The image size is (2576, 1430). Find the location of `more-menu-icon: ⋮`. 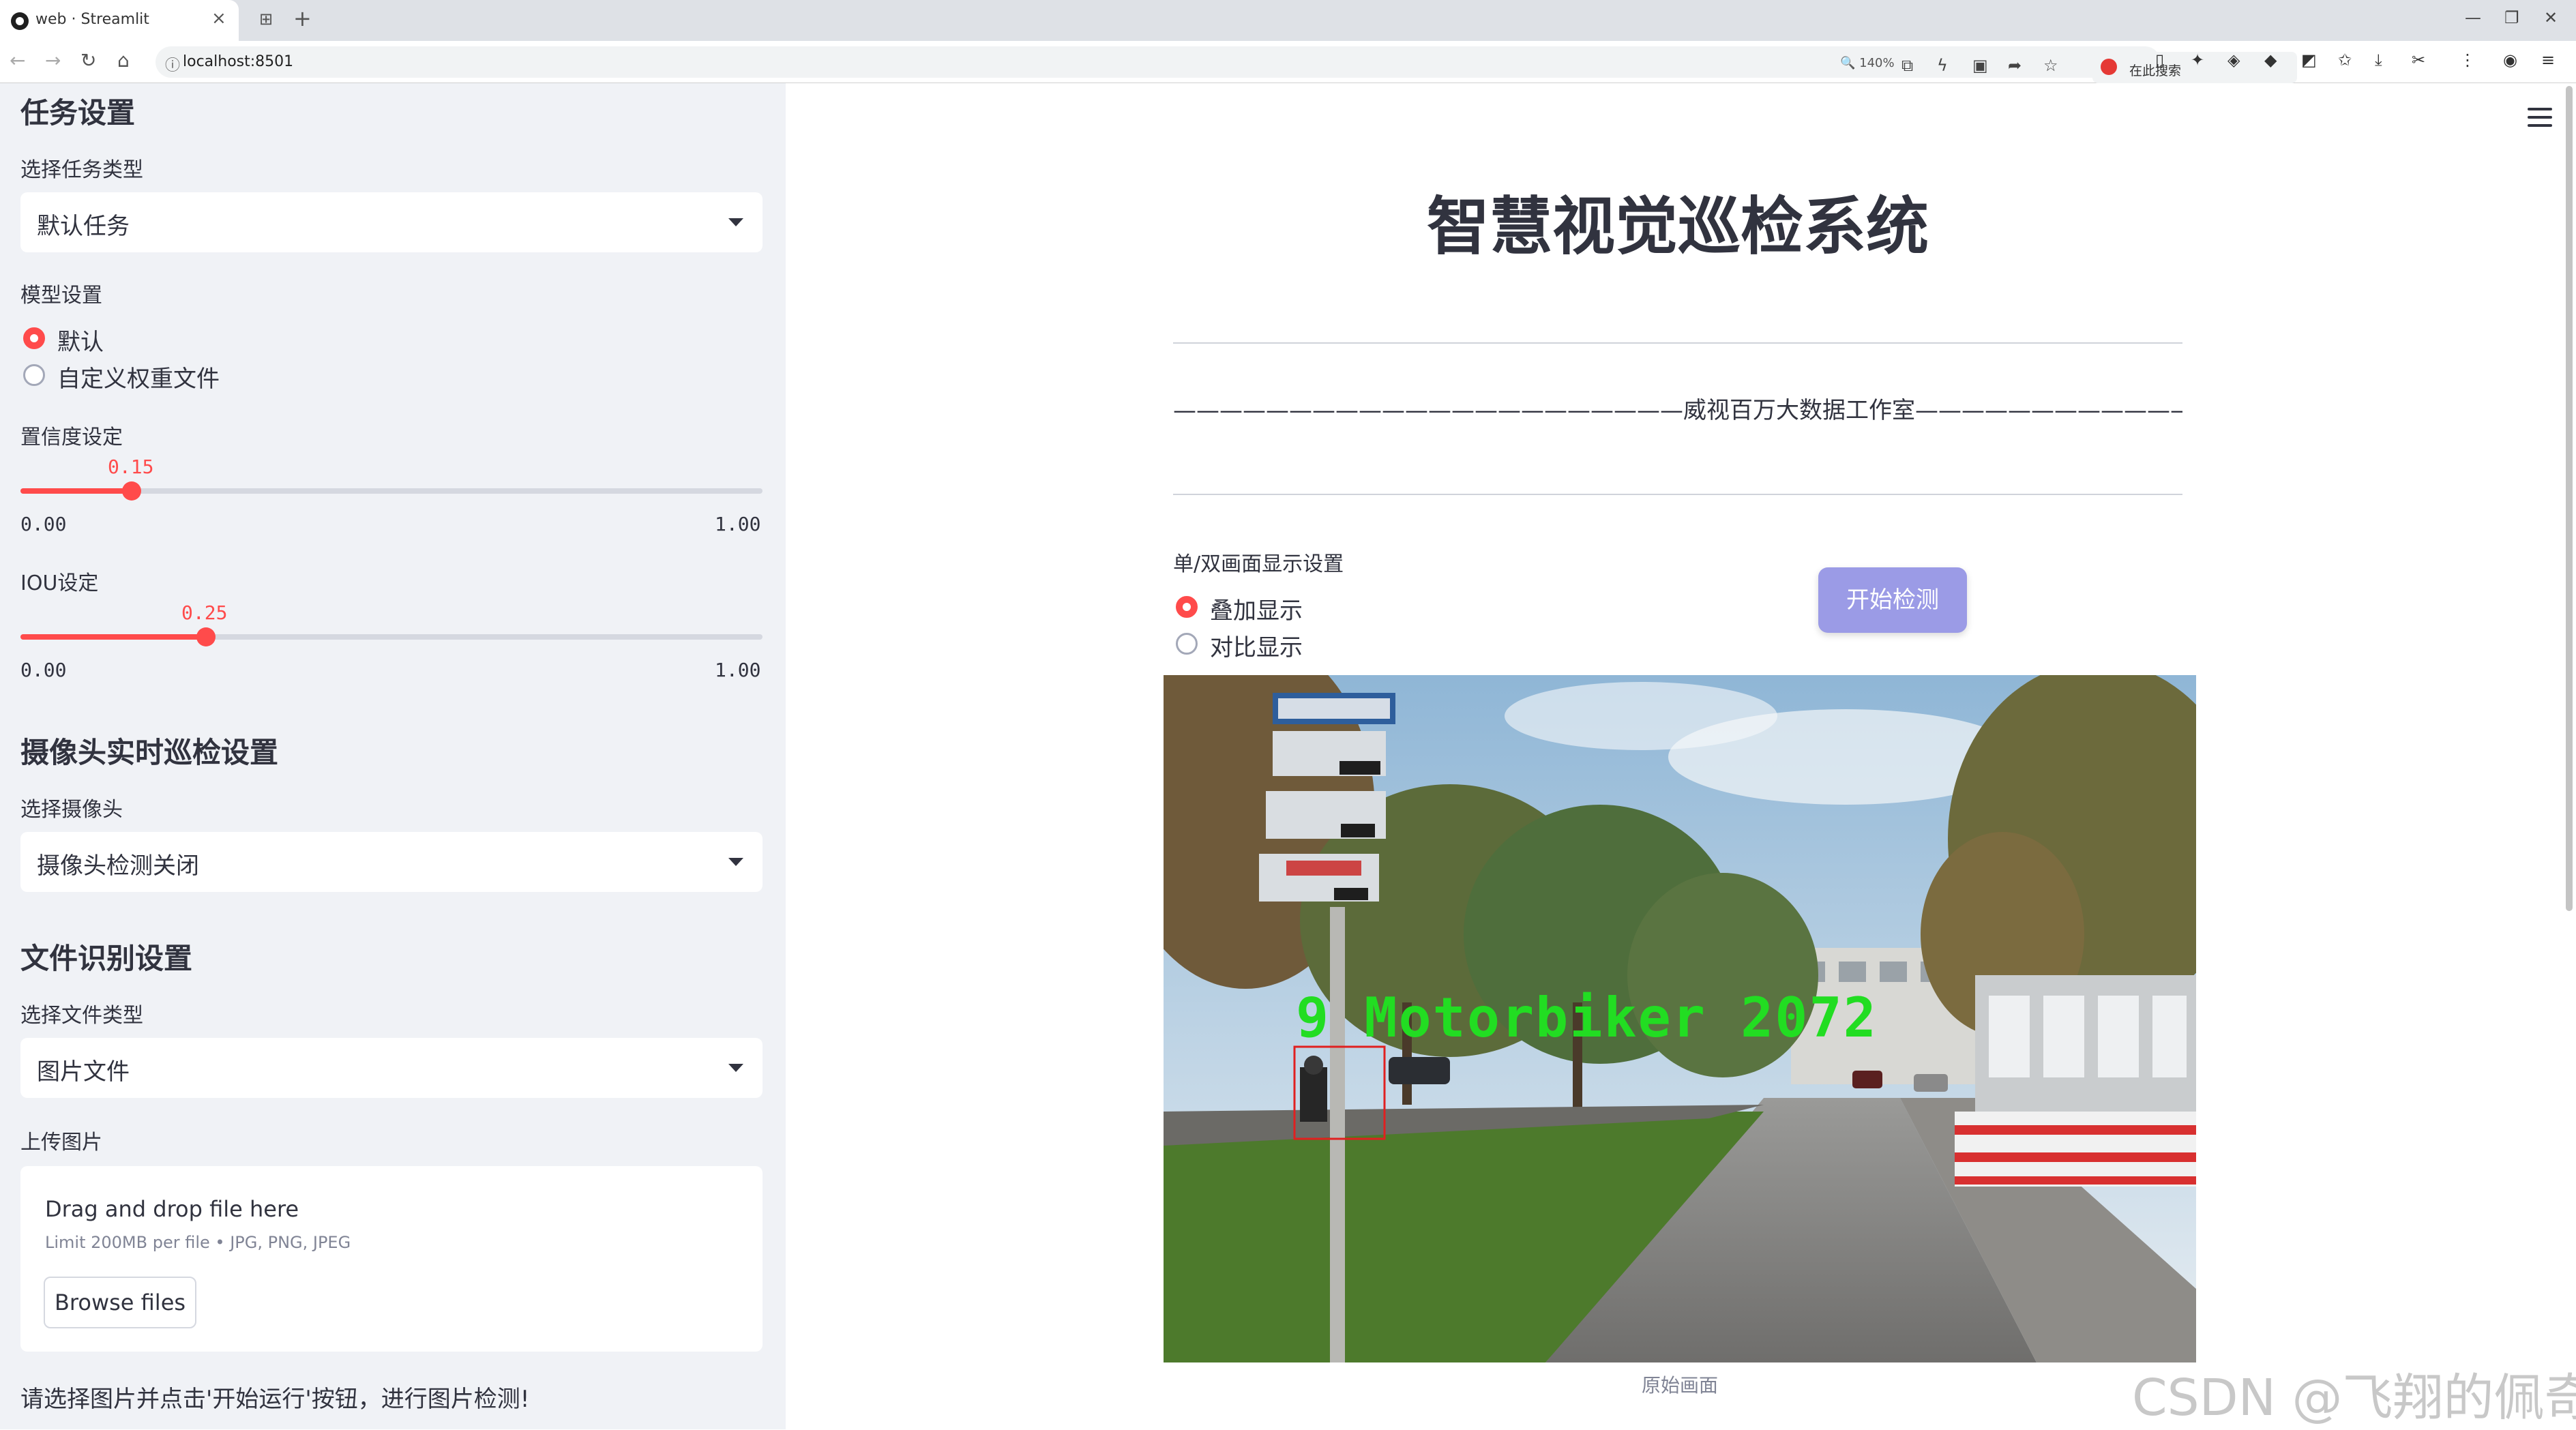

more-menu-icon: ⋮ is located at coordinates (2467, 60).